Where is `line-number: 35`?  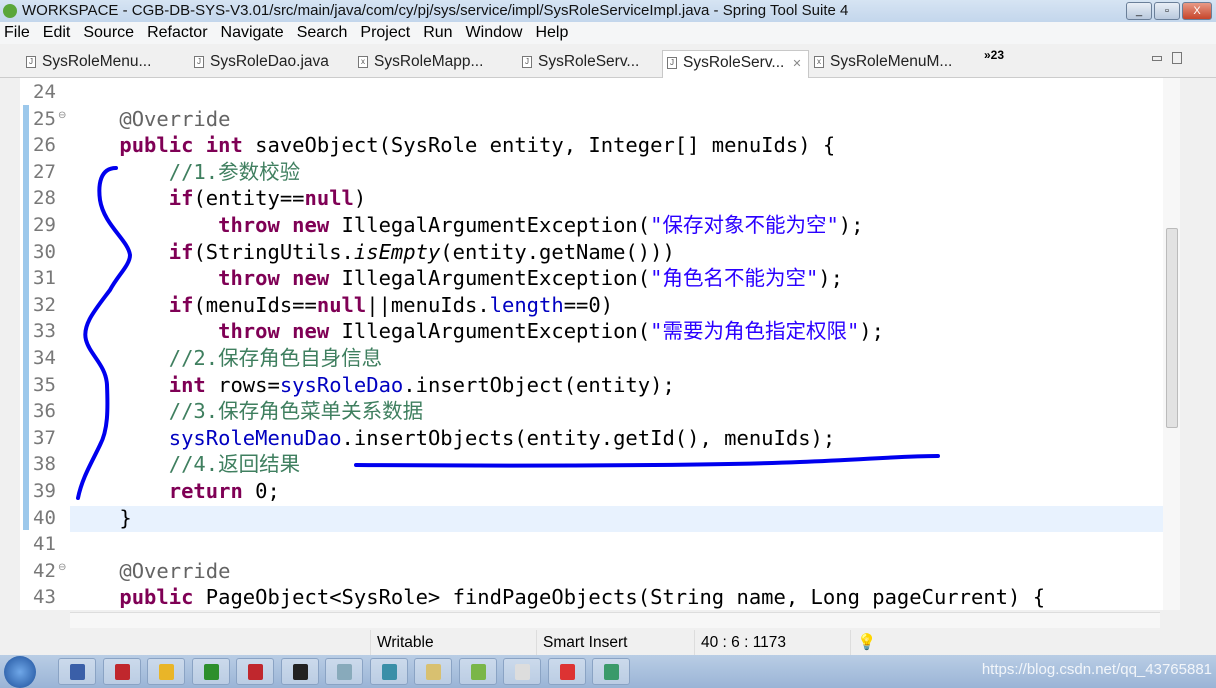 line-number: 35 is located at coordinates (44, 384).